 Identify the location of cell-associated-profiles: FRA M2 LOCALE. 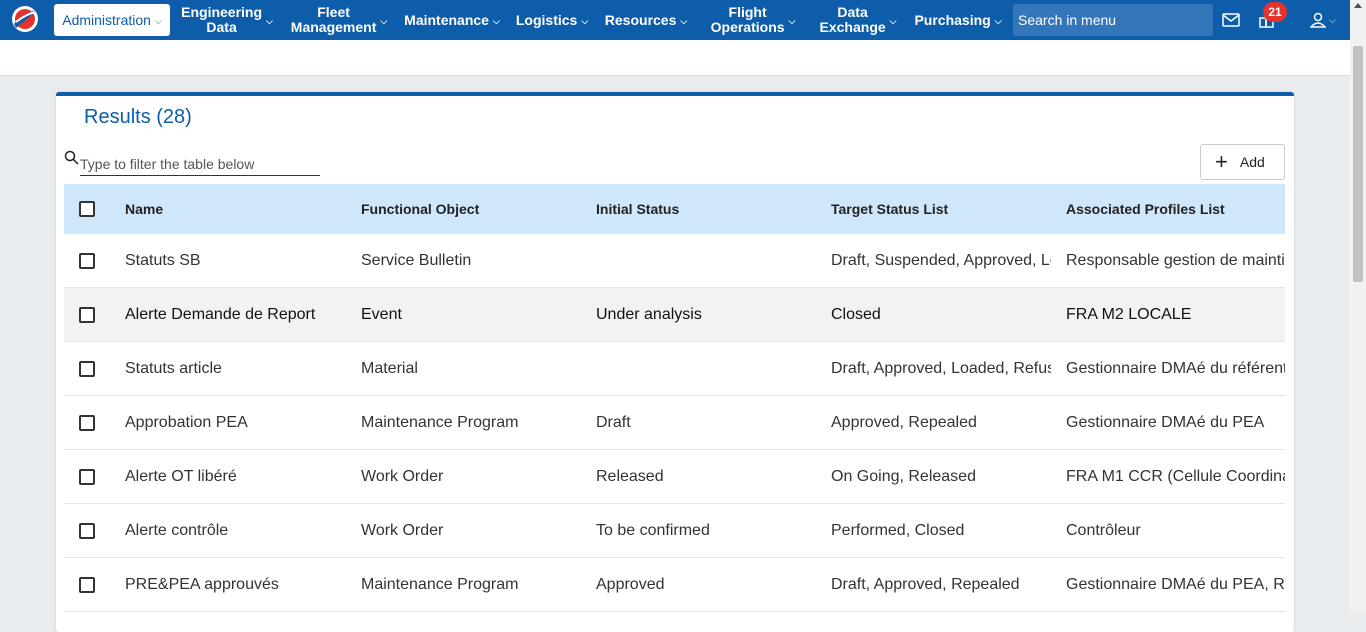
(1129, 314).